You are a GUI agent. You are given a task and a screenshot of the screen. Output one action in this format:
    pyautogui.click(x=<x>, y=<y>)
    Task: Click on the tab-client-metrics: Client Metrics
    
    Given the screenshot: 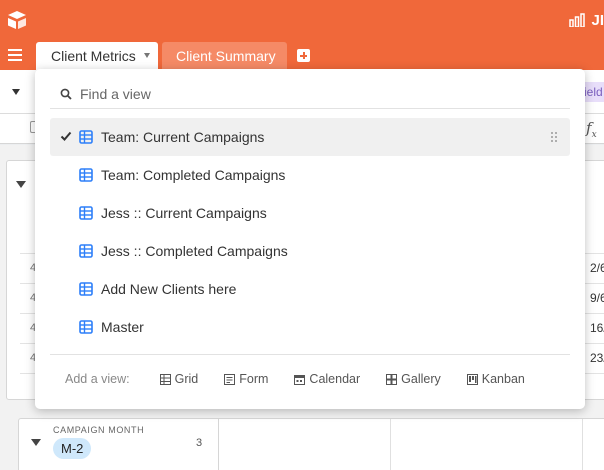 What is the action you would take?
    pyautogui.click(x=97, y=56)
    